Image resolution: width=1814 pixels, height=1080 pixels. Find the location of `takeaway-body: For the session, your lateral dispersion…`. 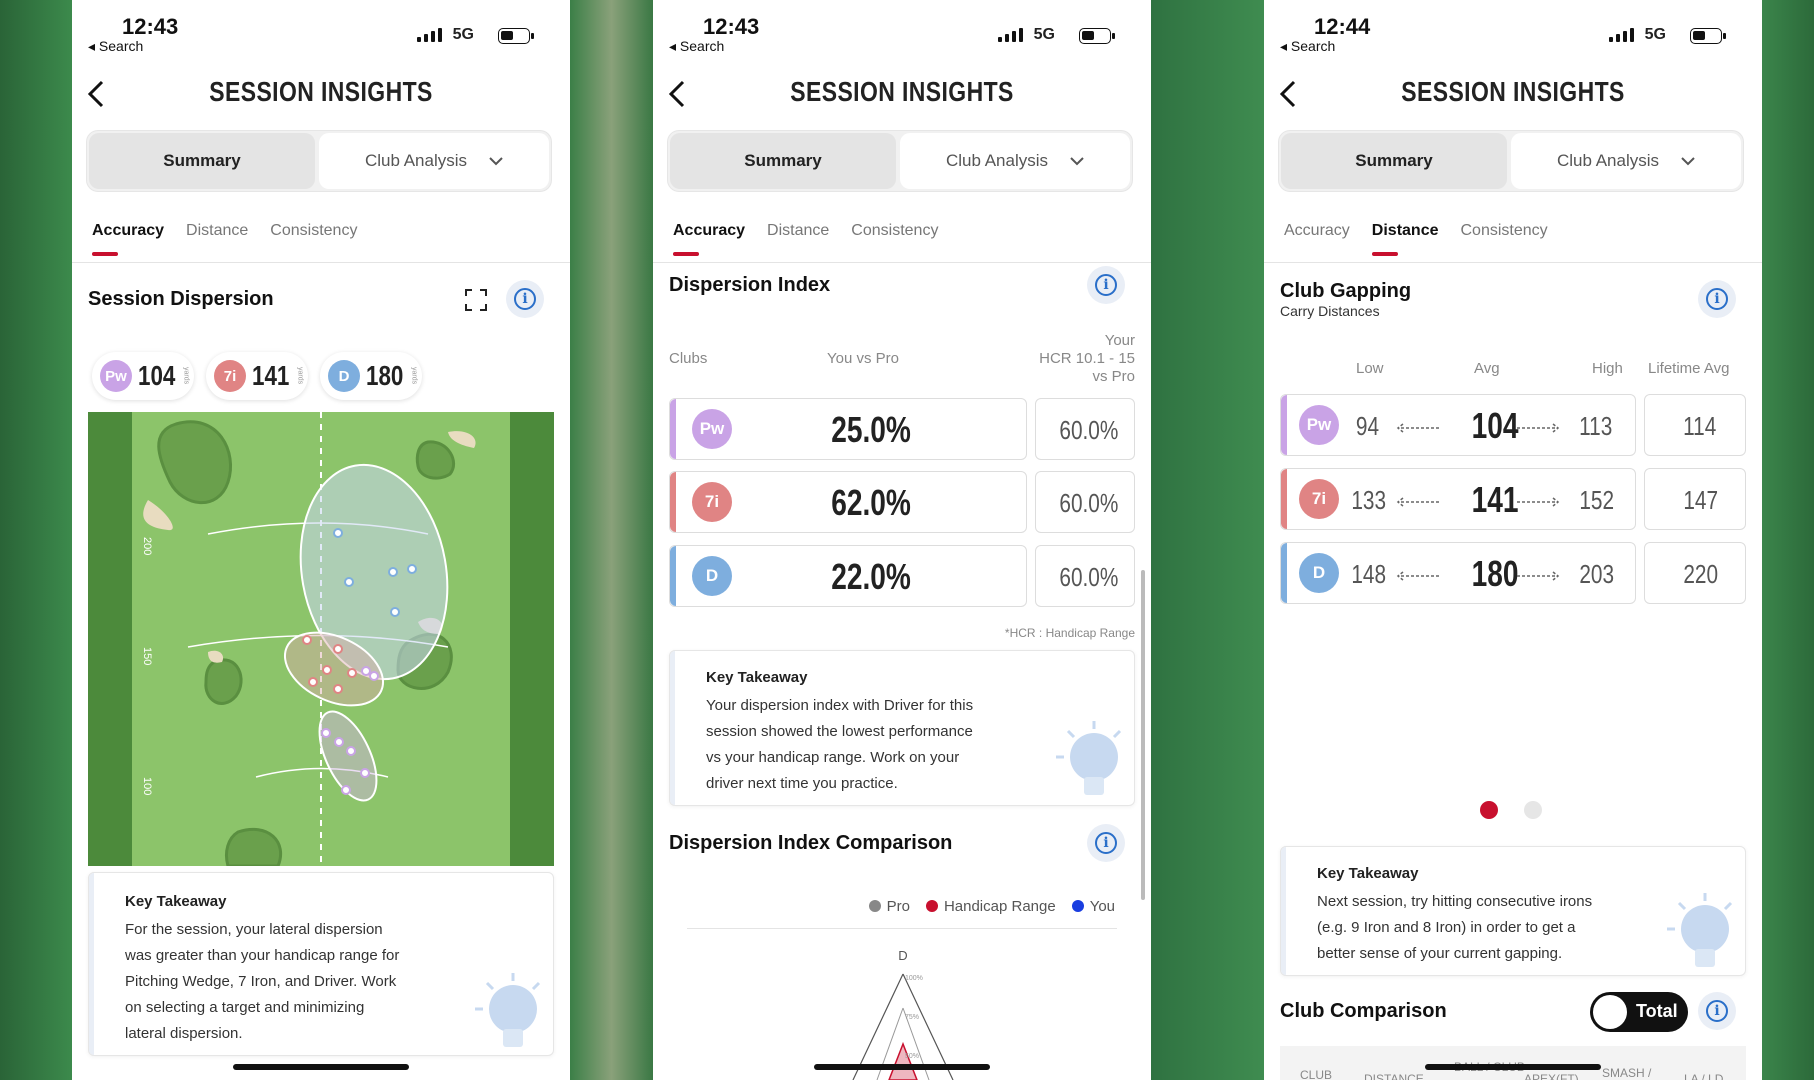

takeaway-body: For the session, your lateral dispersion… is located at coordinates (290, 982).